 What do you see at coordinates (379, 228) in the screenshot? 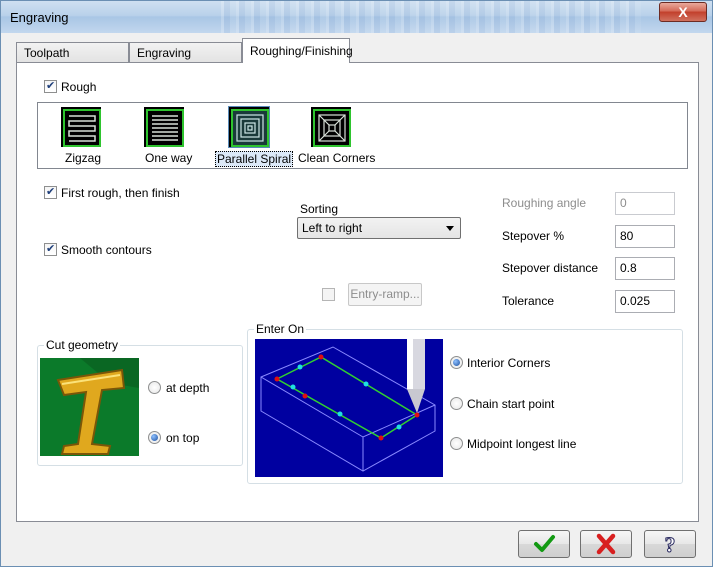
I see `sorting-dropdown: Left to right` at bounding box center [379, 228].